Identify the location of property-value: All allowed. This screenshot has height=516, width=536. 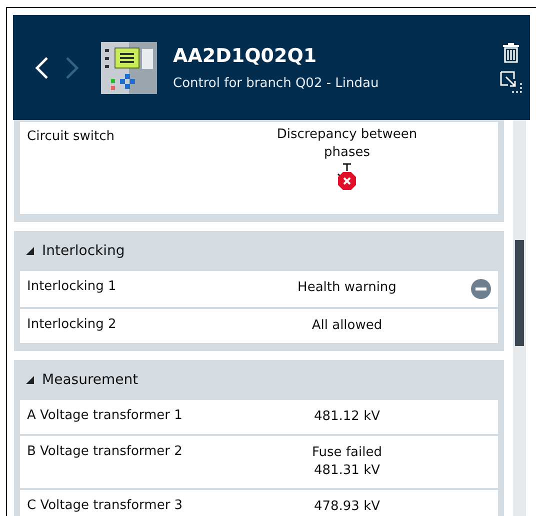
(347, 326).